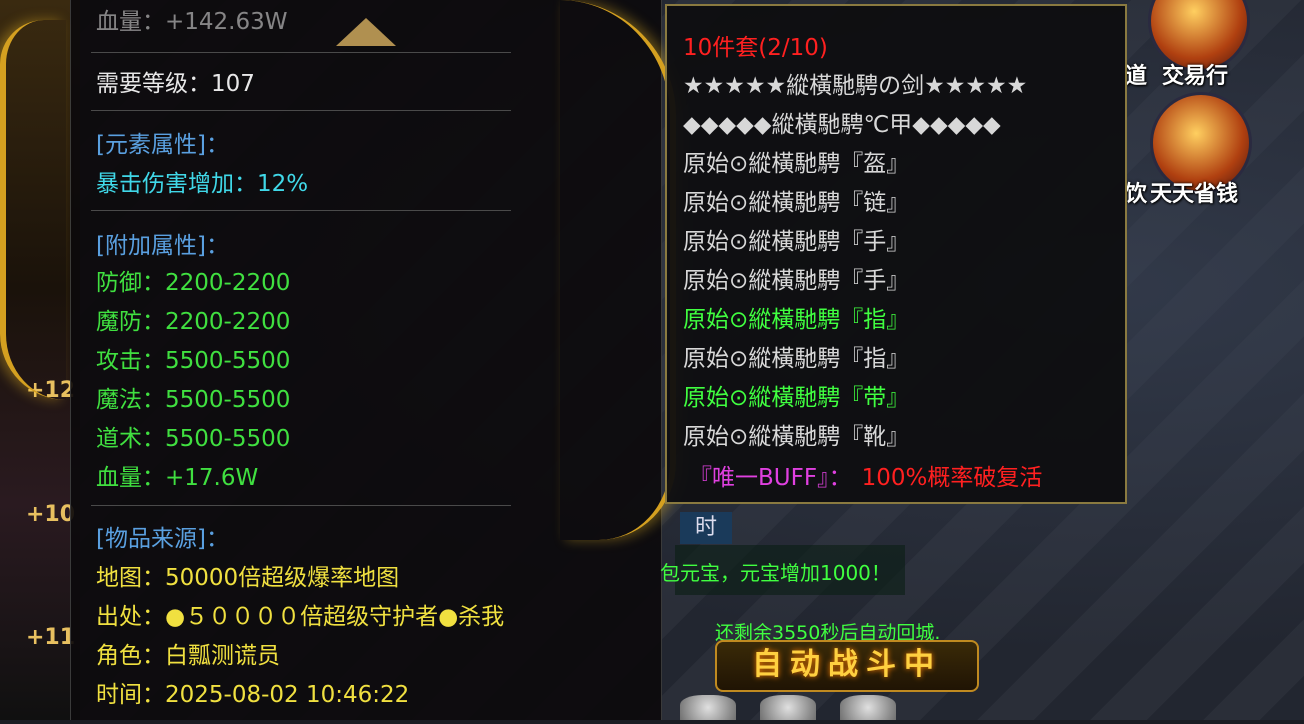 The height and width of the screenshot is (724, 1304). Describe the element at coordinates (300, 617) in the screenshot. I see `source-origin: 出处：●５００００倍超级守护者●杀我` at that location.